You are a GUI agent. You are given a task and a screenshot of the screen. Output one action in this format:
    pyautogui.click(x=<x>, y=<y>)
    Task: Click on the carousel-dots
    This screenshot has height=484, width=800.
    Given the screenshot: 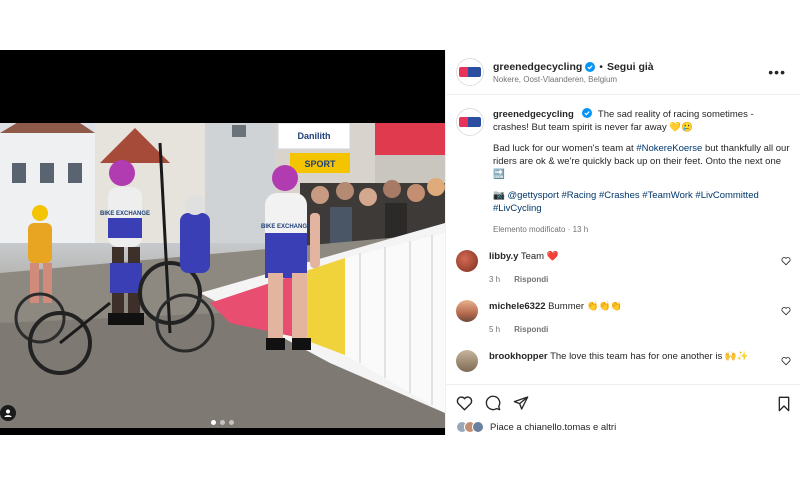 What is the action you would take?
    pyautogui.click(x=222, y=422)
    